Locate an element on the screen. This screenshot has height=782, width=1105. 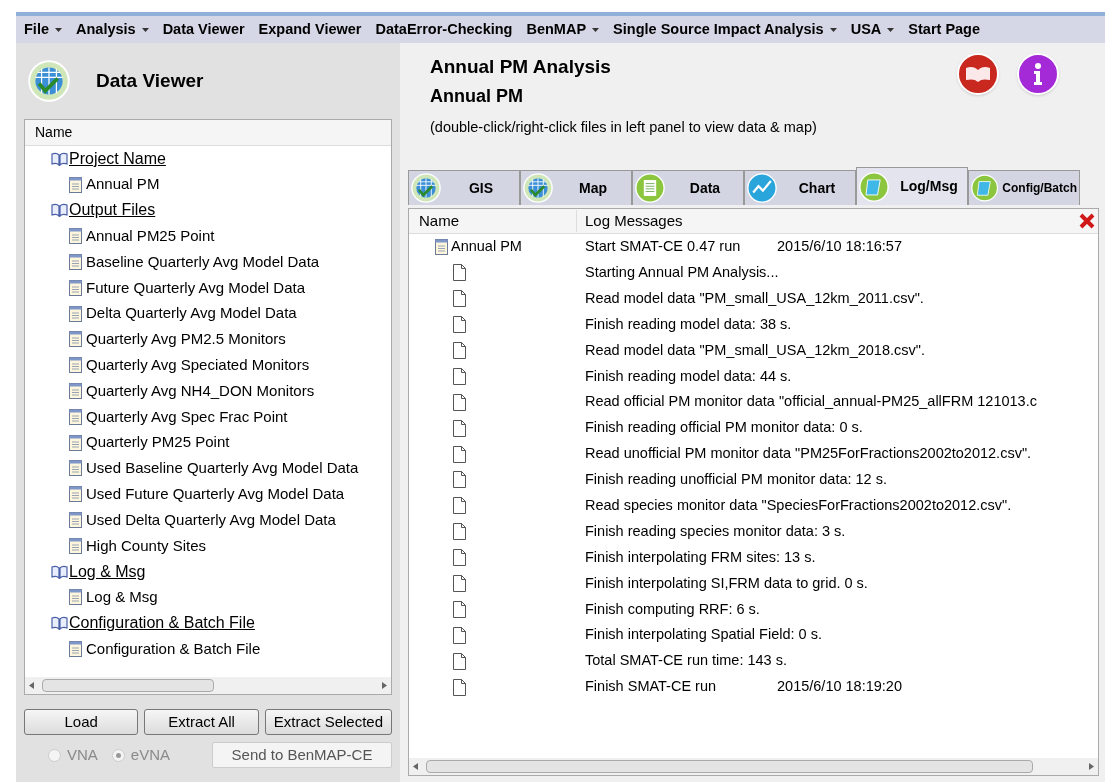
log-message: Read unofficial PM monitor data "PM25ForFractions2002to2012.csv". is located at coordinates (809, 454).